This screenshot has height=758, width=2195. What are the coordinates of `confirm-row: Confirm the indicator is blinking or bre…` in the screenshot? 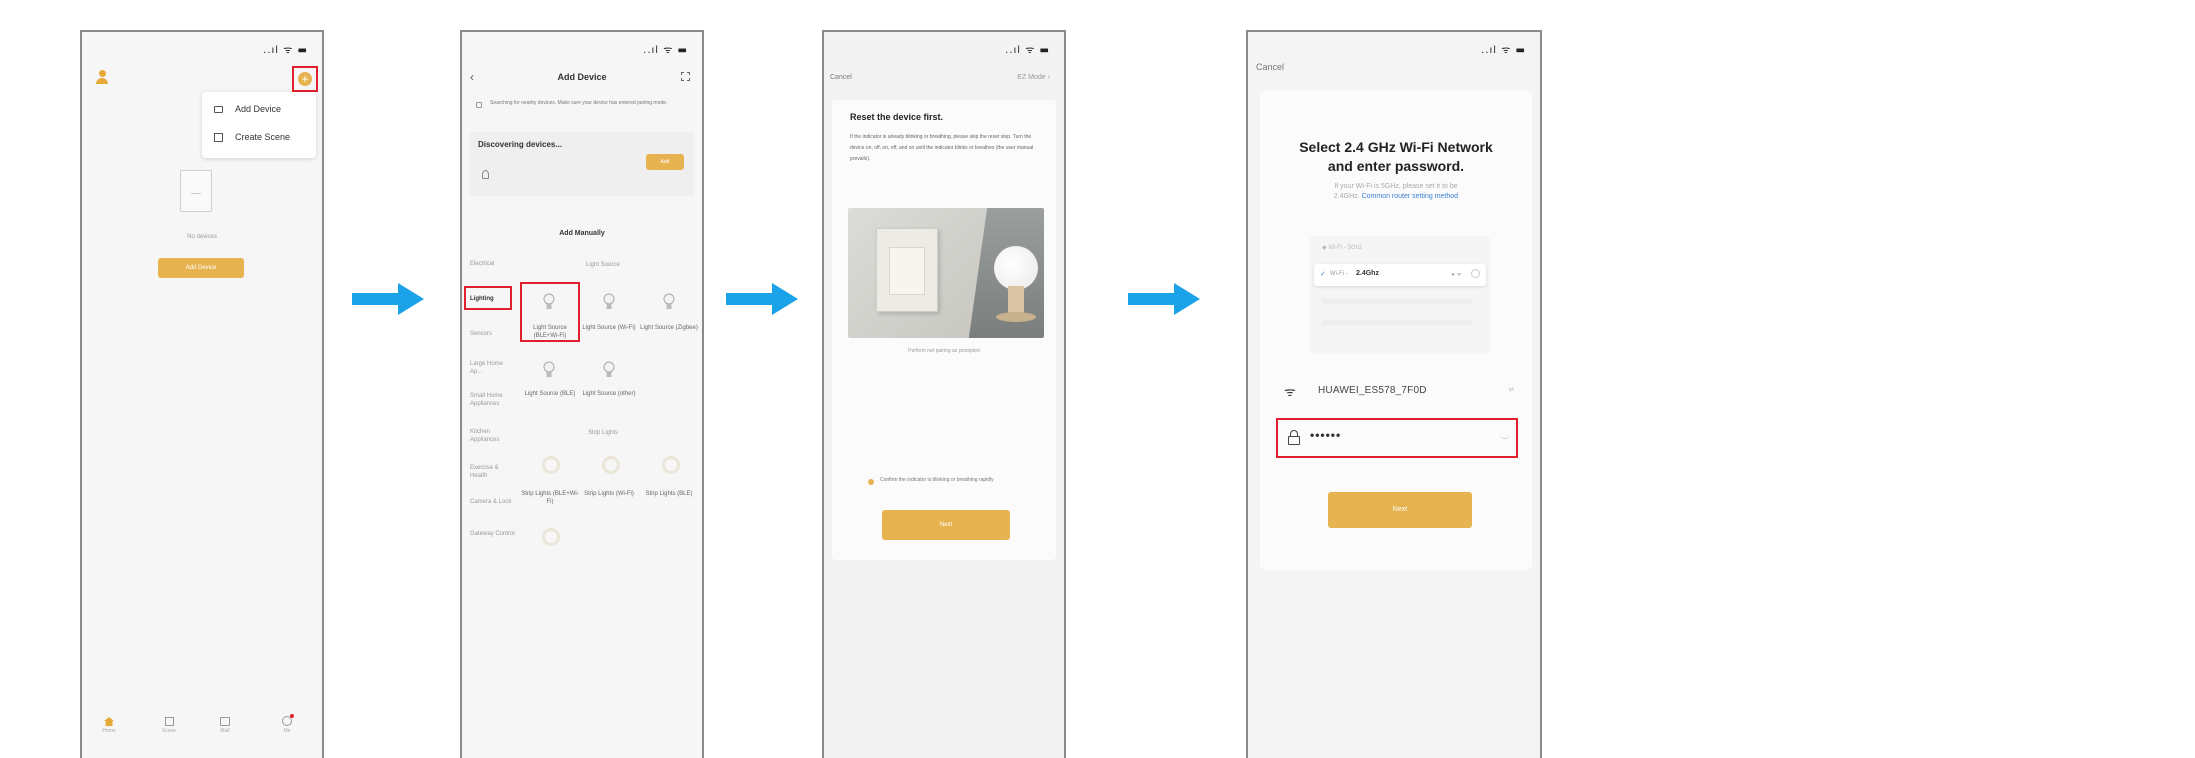 It's located at (953, 480).